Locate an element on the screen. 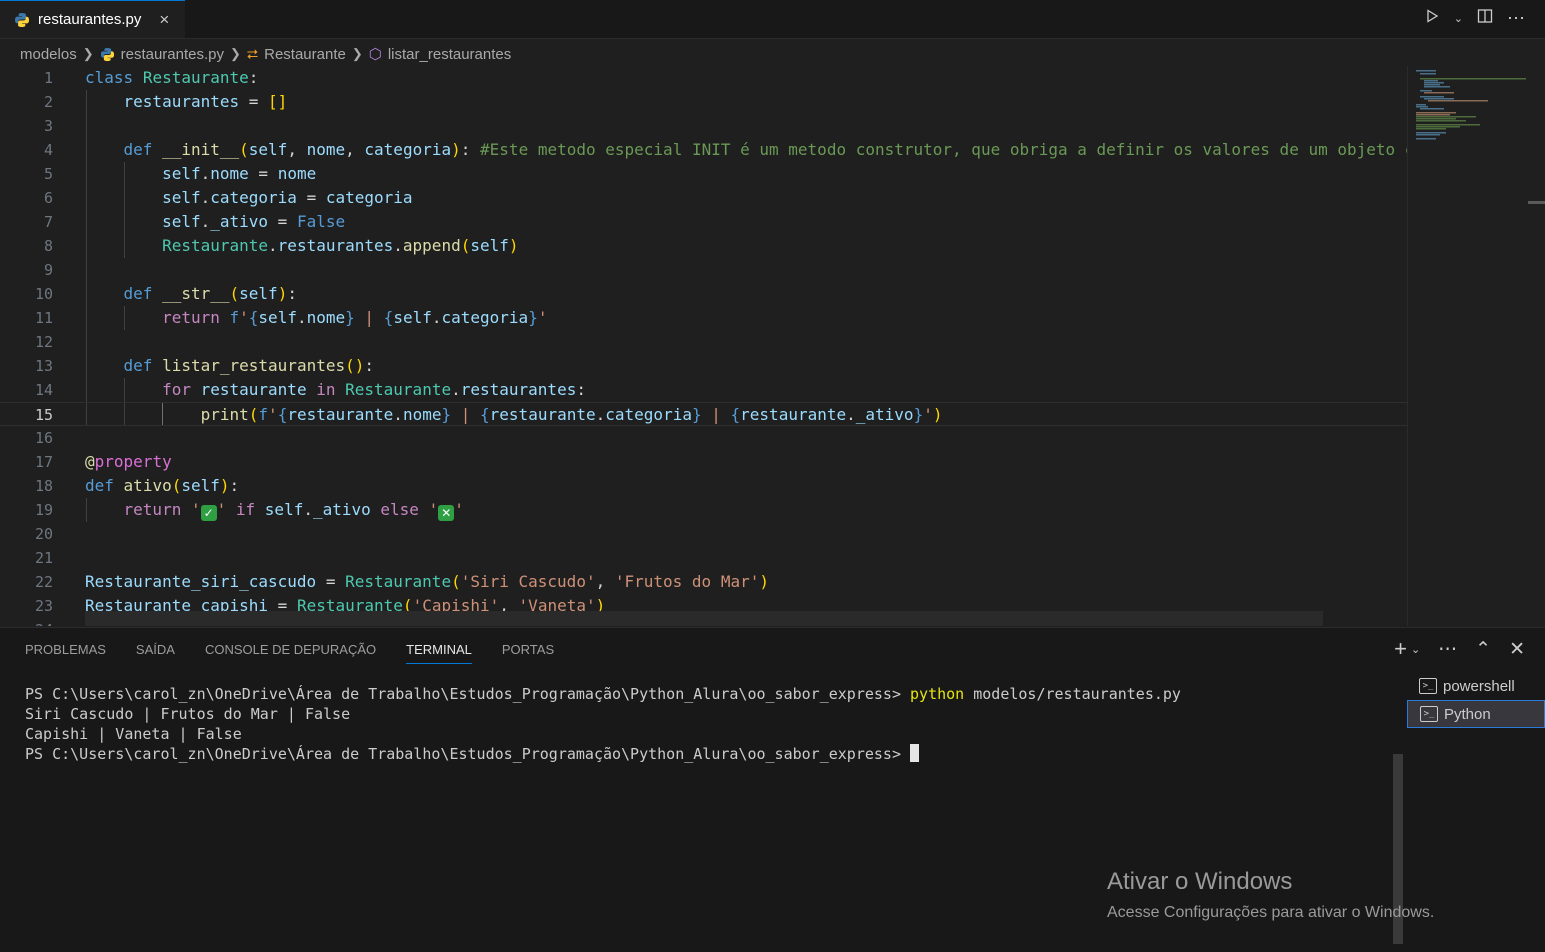 This screenshot has height=952, width=1545. code-line: 17 @property is located at coordinates (103, 461).